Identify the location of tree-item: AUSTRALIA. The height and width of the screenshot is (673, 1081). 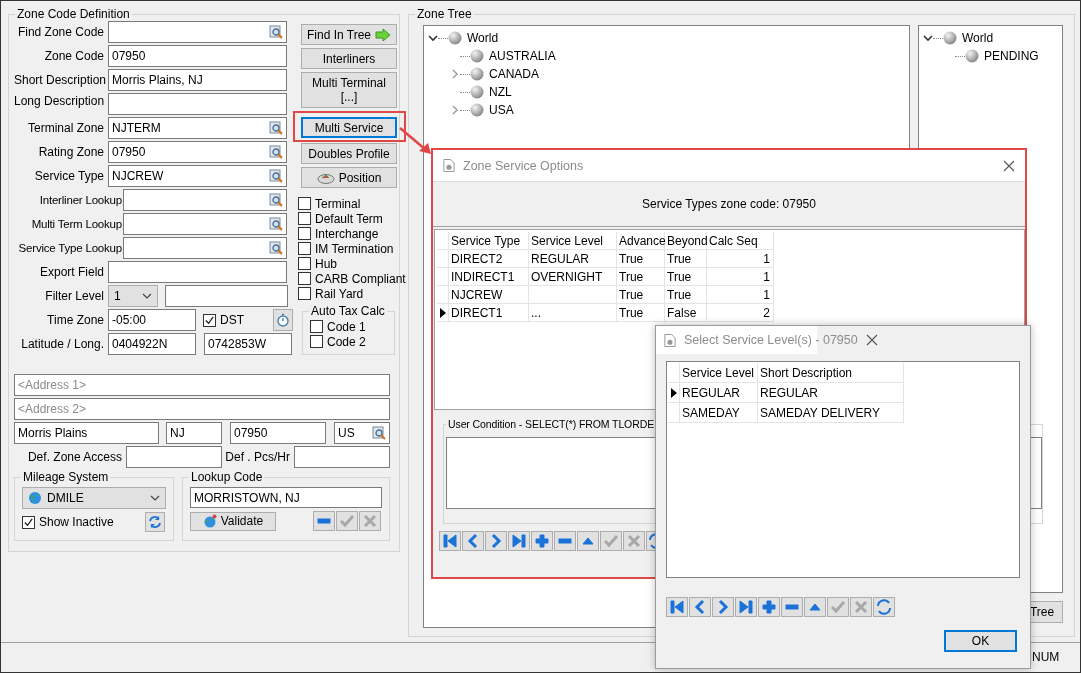
(522, 56).